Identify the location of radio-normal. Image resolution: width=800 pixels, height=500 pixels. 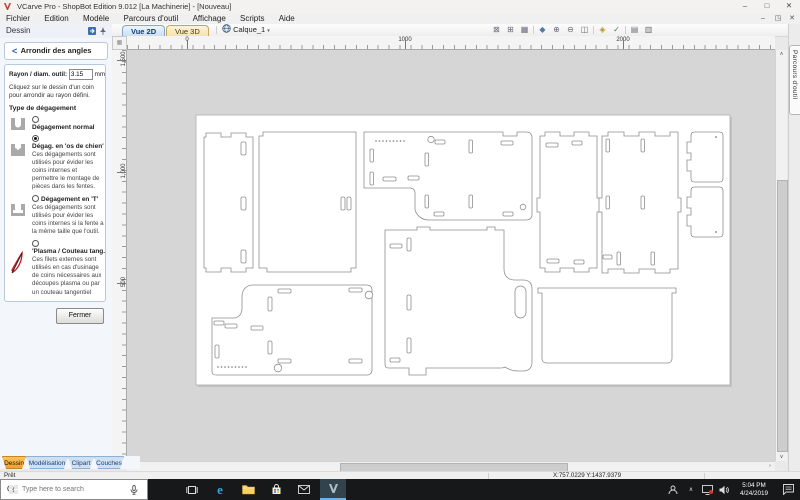
(35, 119).